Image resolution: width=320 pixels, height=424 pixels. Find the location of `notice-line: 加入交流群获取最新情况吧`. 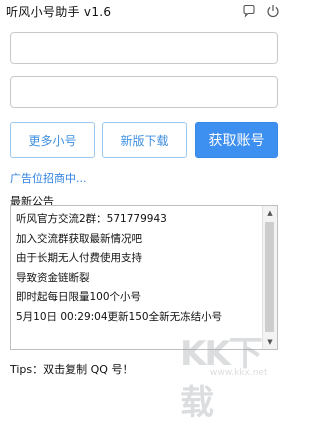

notice-line: 加入交流群获取最新情况吧 is located at coordinates (79, 238).